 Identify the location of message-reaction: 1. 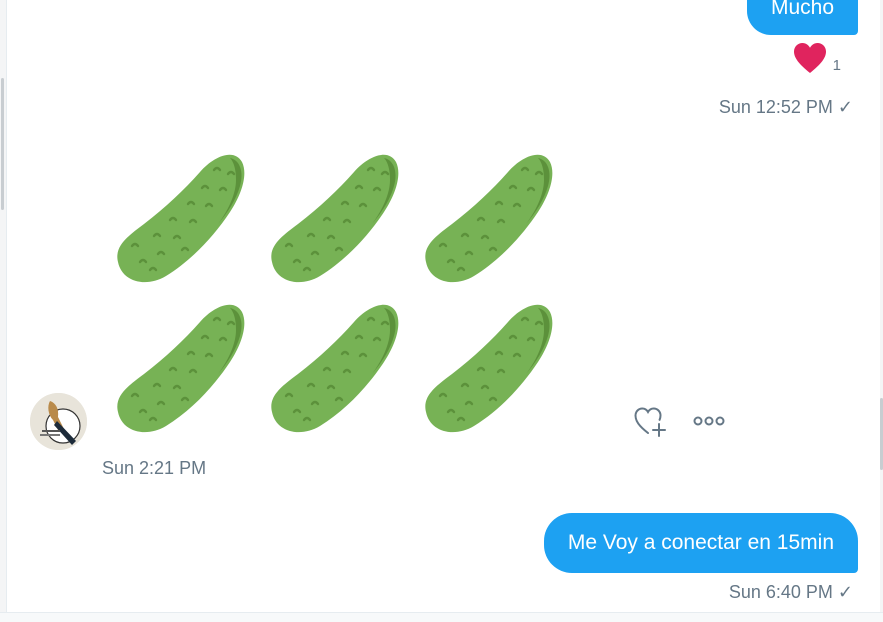
(817, 58).